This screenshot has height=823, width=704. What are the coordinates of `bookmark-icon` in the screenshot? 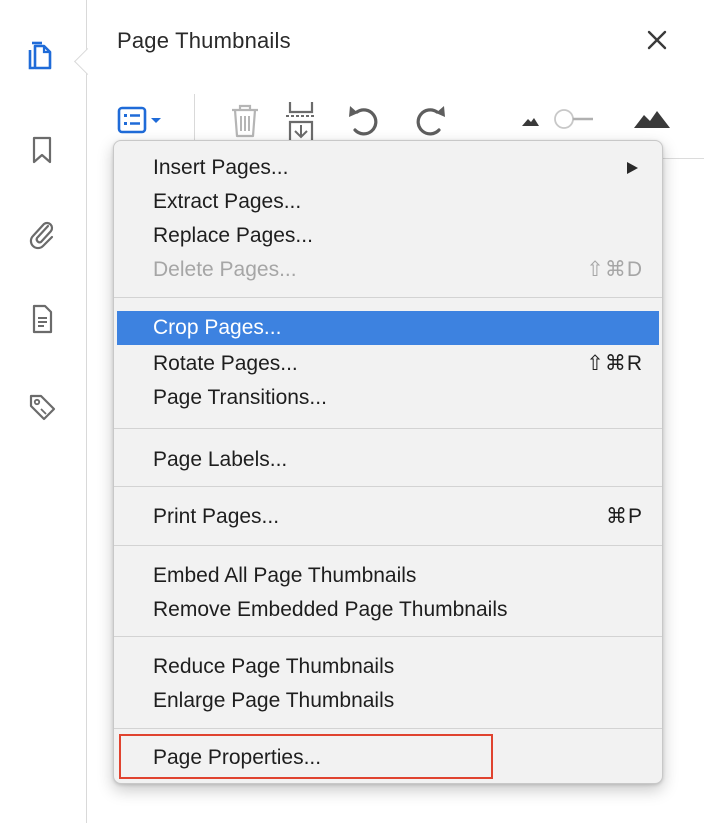 It's located at (42, 150).